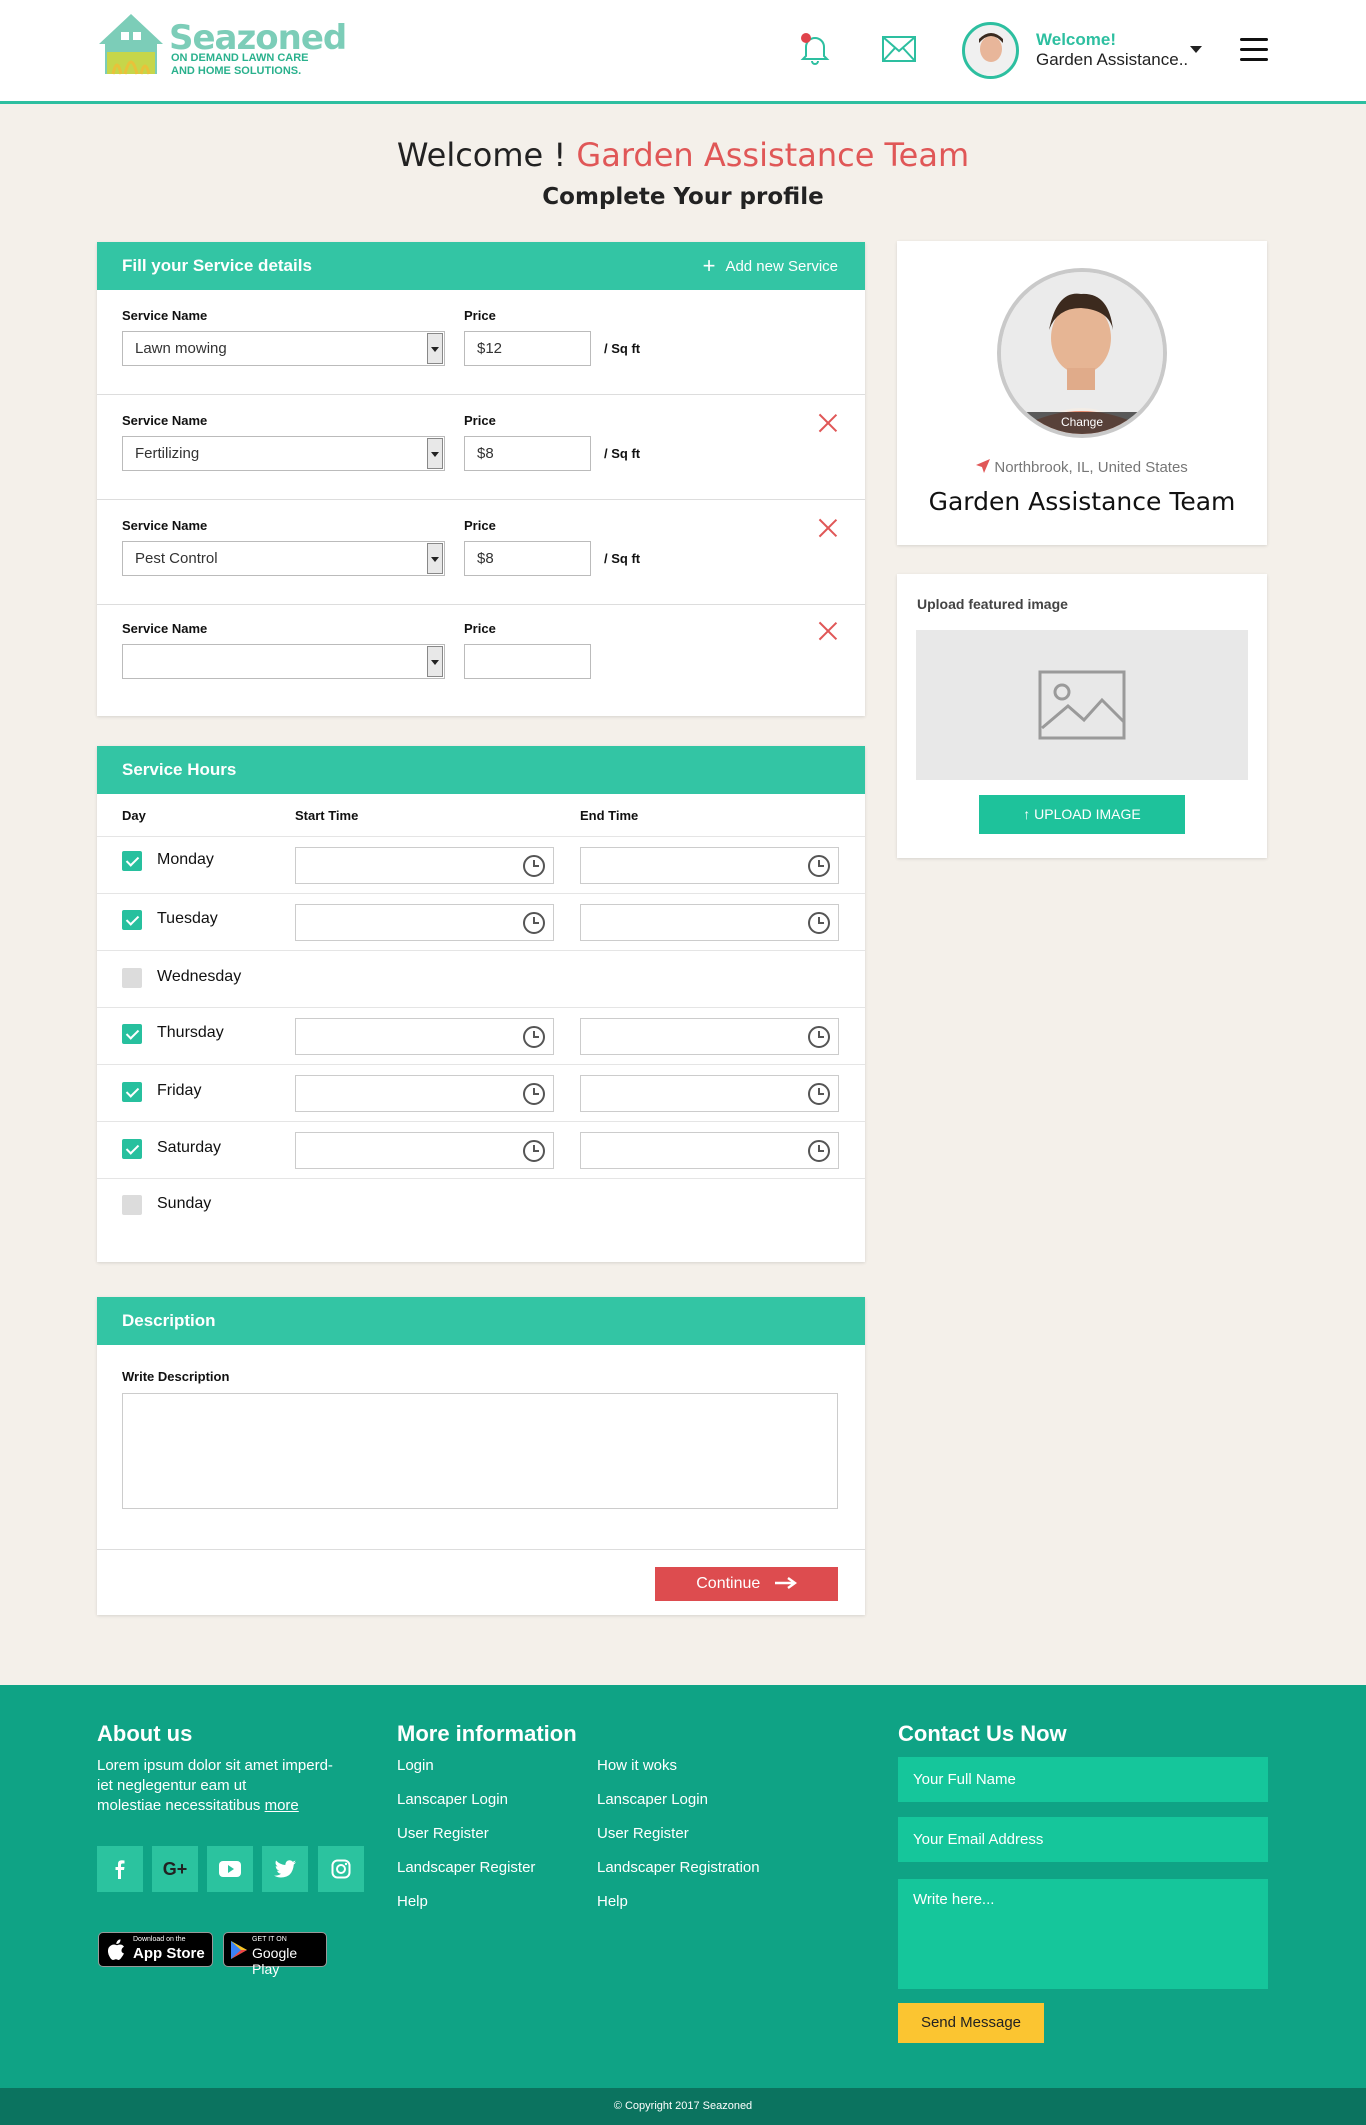 This screenshot has width=1366, height=2125. I want to click on price-unit: / Sq ft, so click(622, 348).